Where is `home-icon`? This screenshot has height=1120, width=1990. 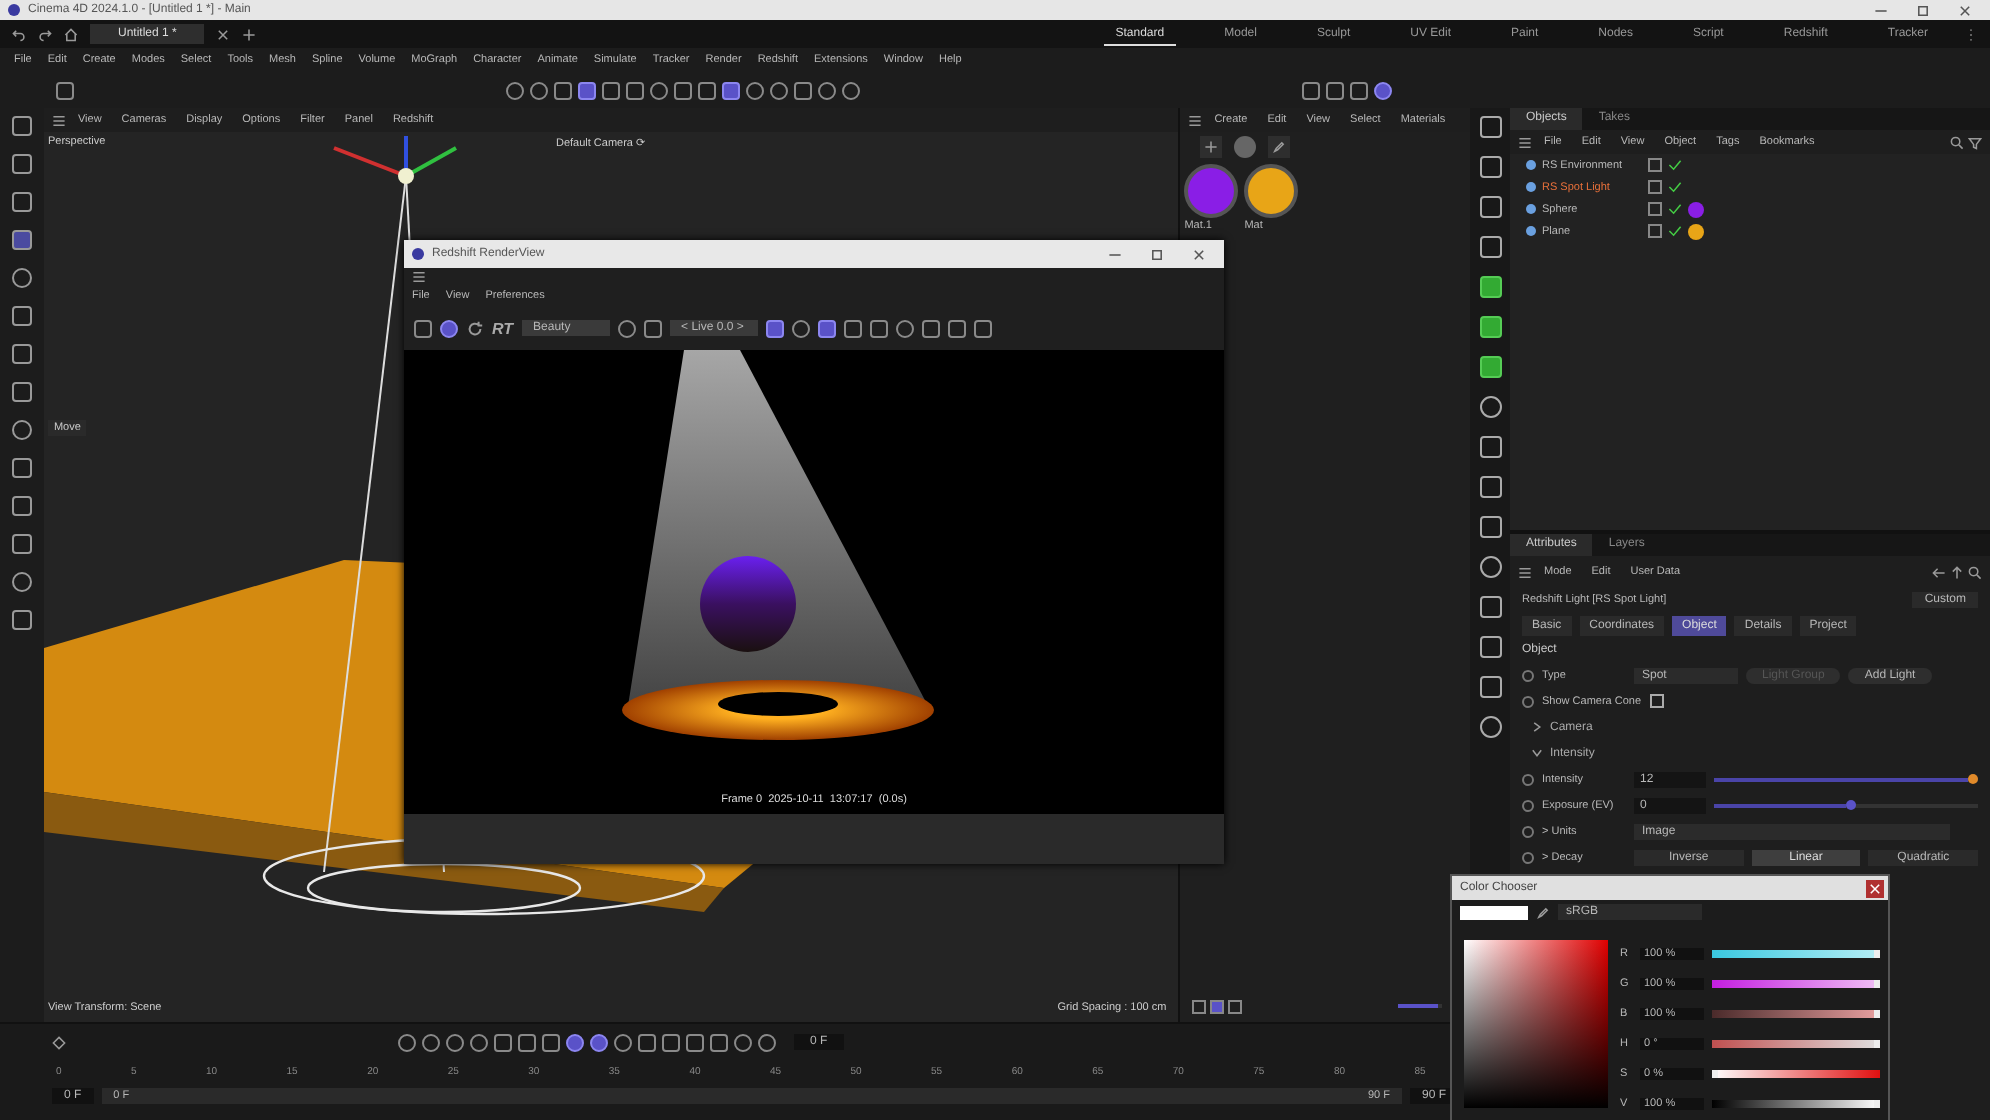
home-icon is located at coordinates (71, 34).